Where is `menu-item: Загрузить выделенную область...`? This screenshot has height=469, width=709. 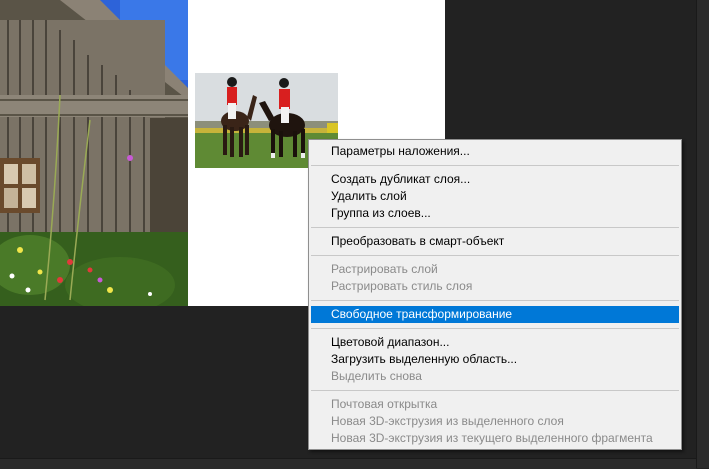
menu-item: Загрузить выделенную область... is located at coordinates (495, 359).